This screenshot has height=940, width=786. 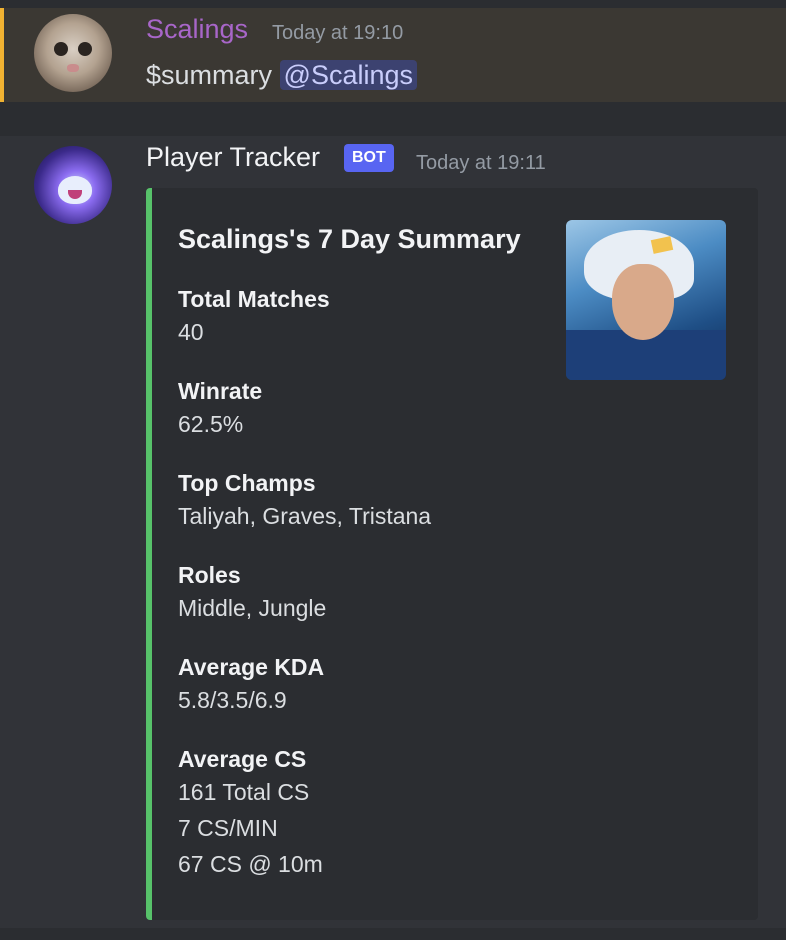 What do you see at coordinates (481, 163) in the screenshot?
I see `message-timestamp: Today at 19:11` at bounding box center [481, 163].